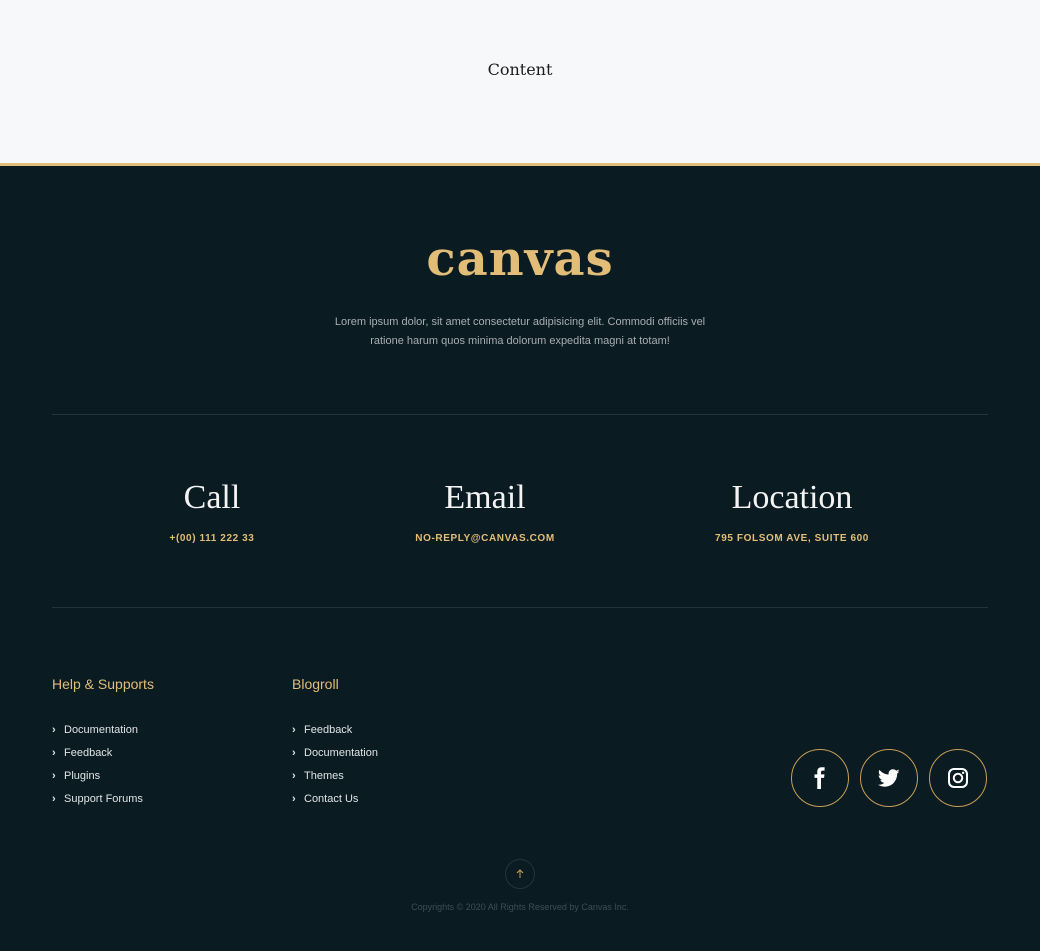  I want to click on contact-call: Call +(00) 111 222 33, so click(212, 511).